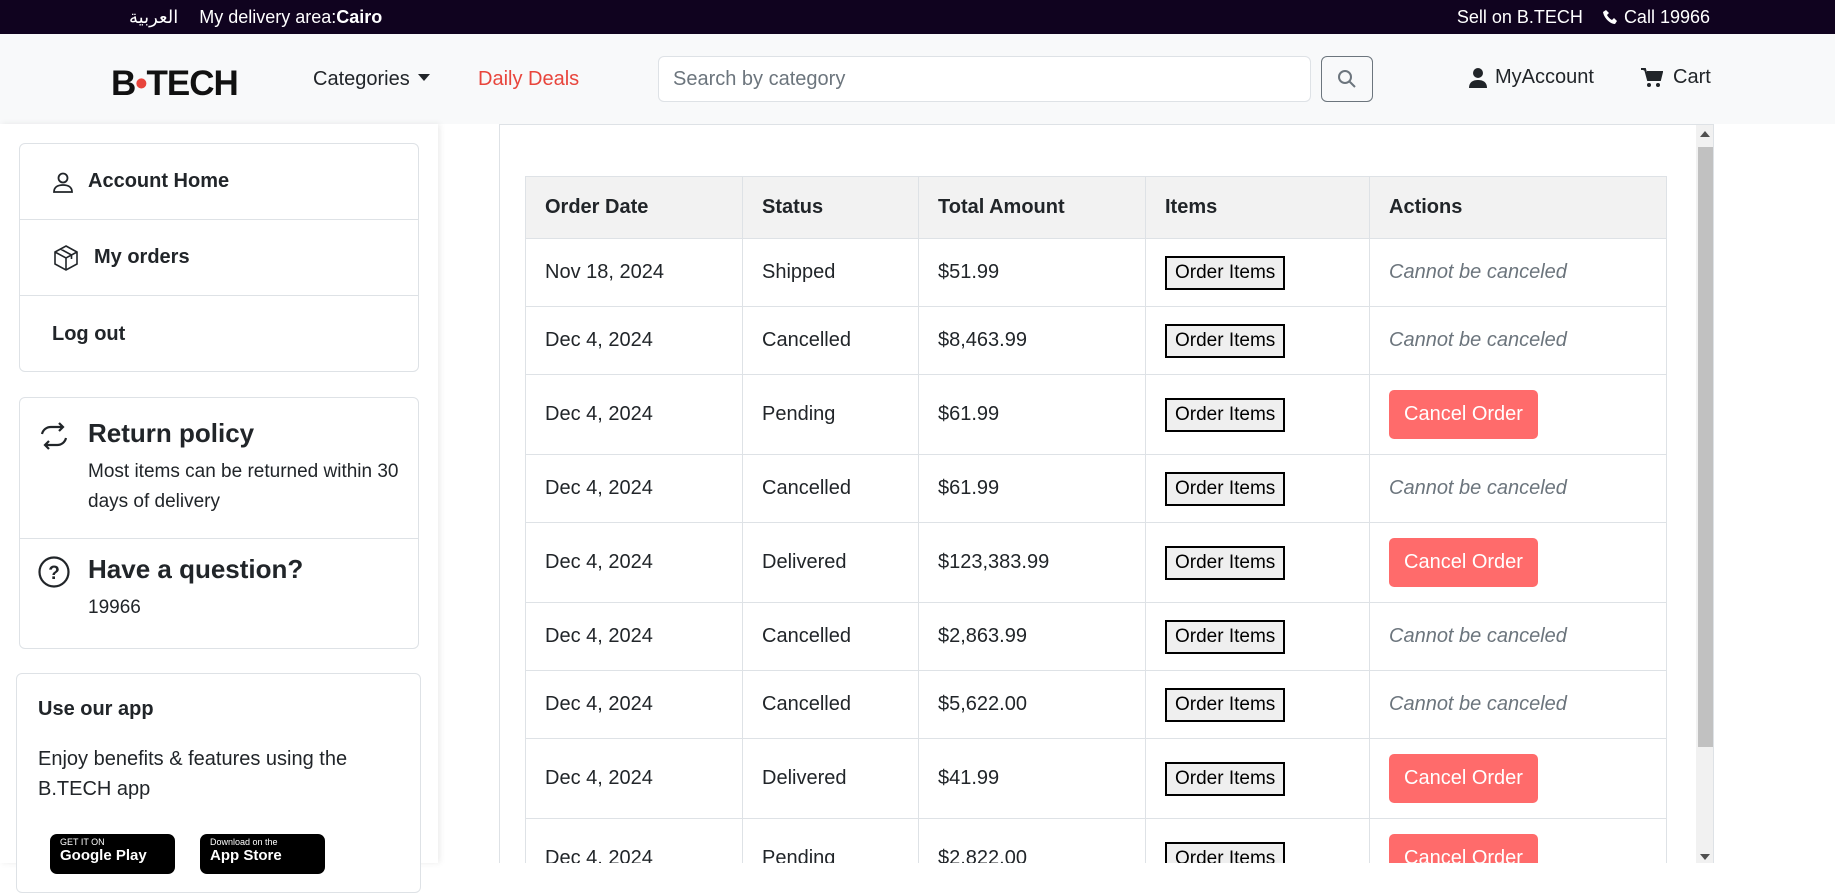  Describe the element at coordinates (244, 842) in the screenshot. I see `apple-small-text: Download on the` at that location.